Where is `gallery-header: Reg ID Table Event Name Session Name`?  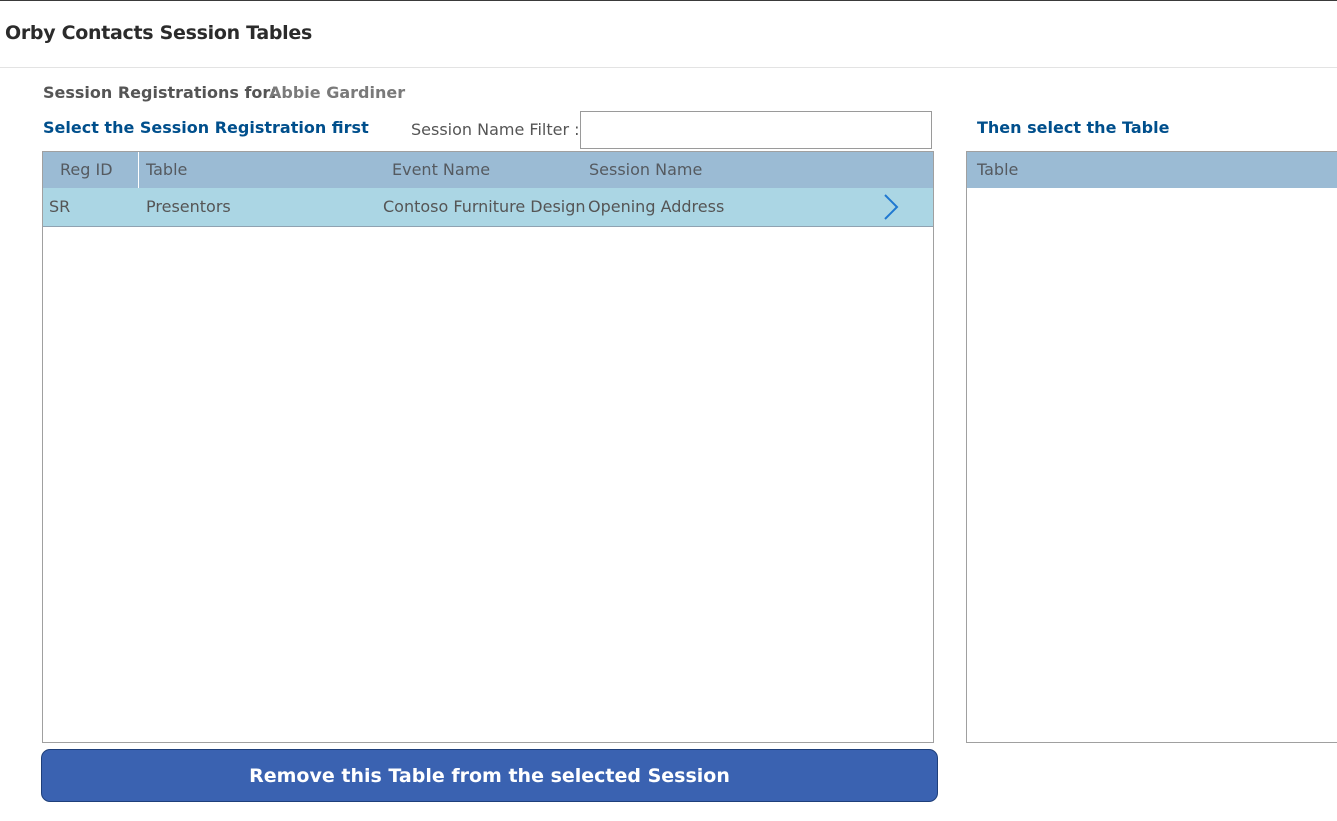 gallery-header: Reg ID Table Event Name Session Name is located at coordinates (488, 170).